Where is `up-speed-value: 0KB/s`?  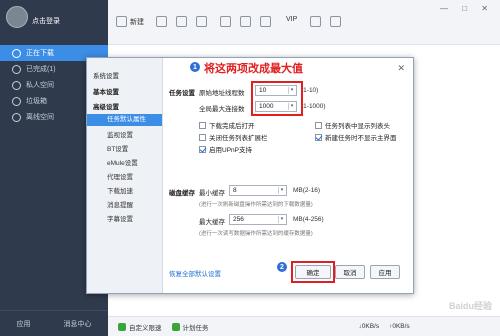 up-speed-value: 0KB/s is located at coordinates (401, 326).